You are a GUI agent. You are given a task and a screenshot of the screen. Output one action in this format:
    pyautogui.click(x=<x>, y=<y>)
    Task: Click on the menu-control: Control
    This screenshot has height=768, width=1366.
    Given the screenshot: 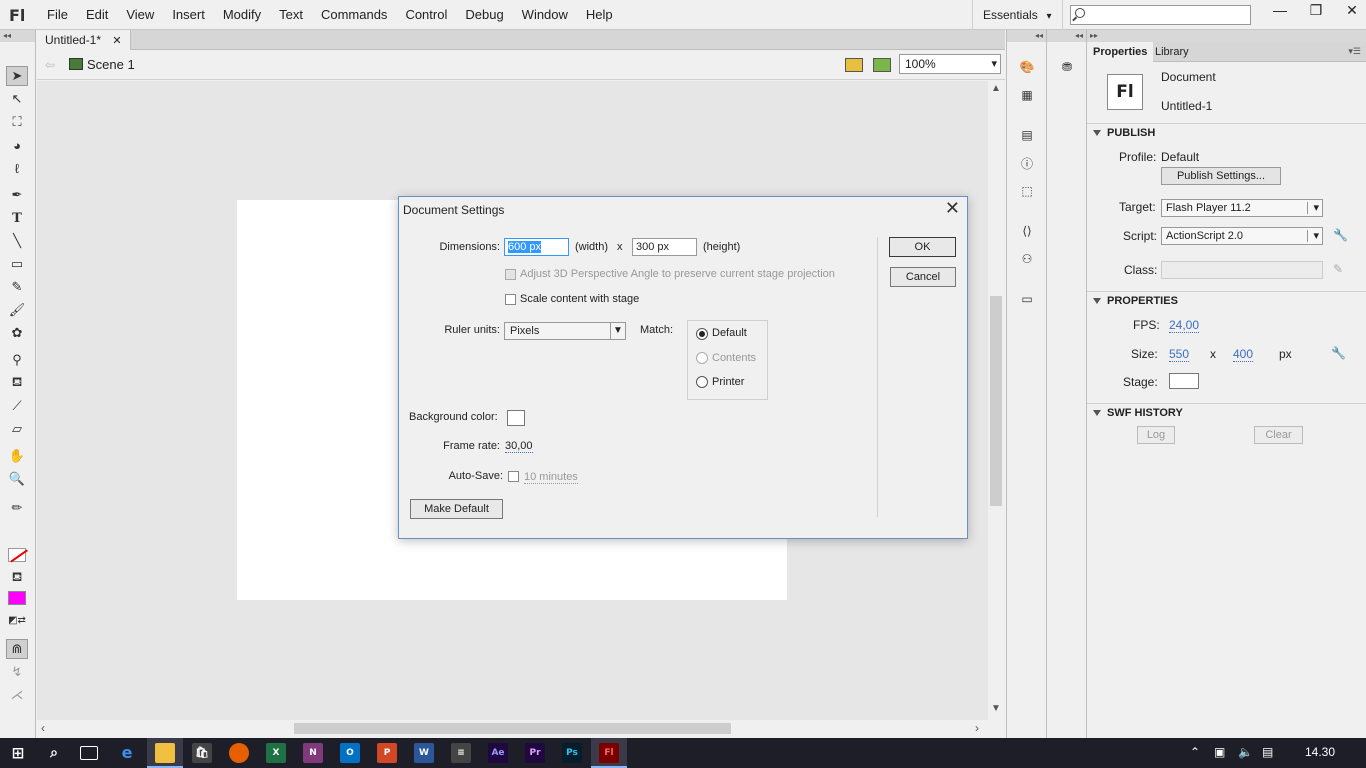 What is the action you would take?
    pyautogui.click(x=426, y=15)
    